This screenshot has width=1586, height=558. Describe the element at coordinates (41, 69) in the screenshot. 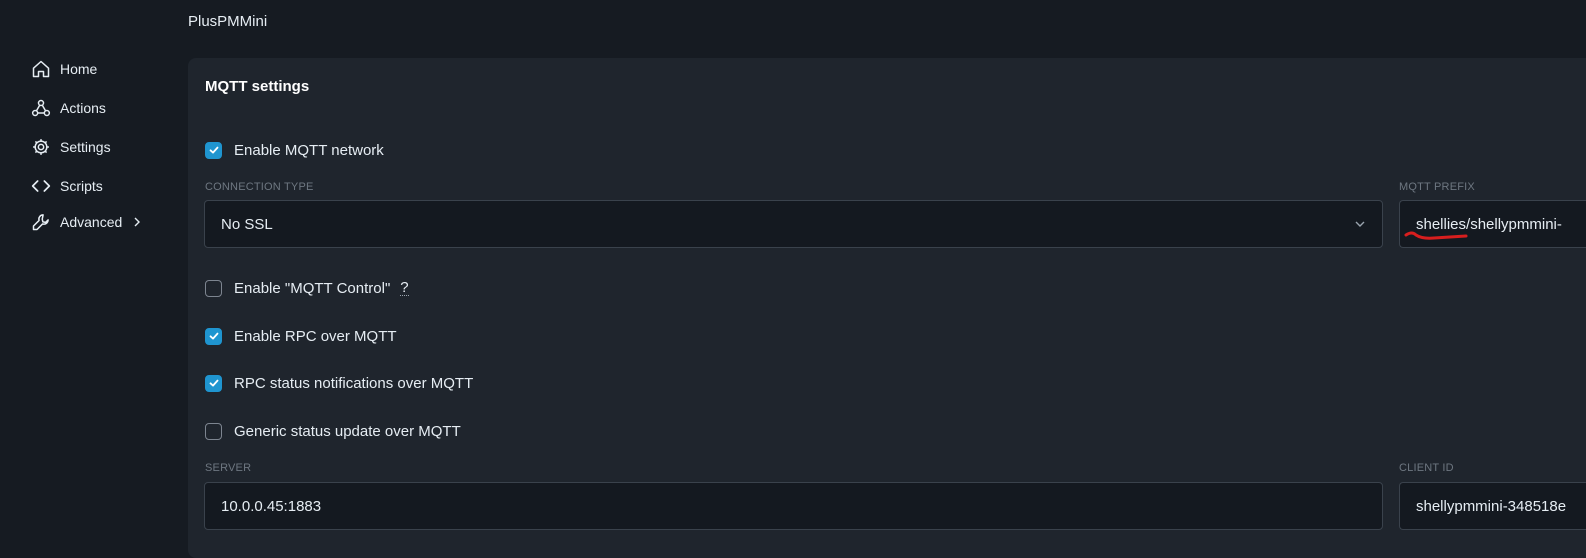

I see `home-icon` at that location.